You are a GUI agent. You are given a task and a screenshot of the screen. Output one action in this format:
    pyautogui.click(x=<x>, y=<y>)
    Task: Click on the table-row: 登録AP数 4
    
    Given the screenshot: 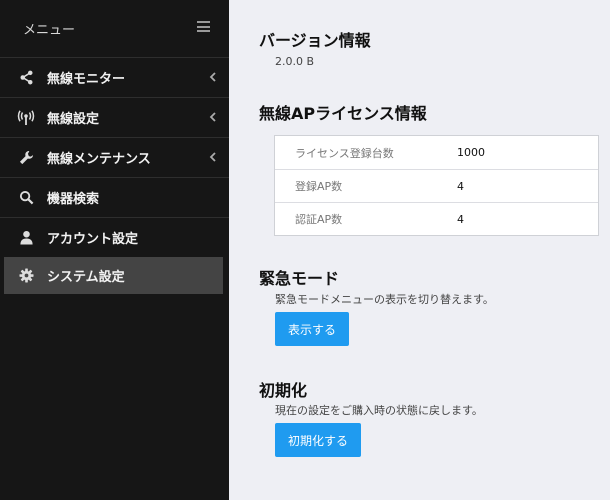 What is the action you would take?
    pyautogui.click(x=436, y=185)
    